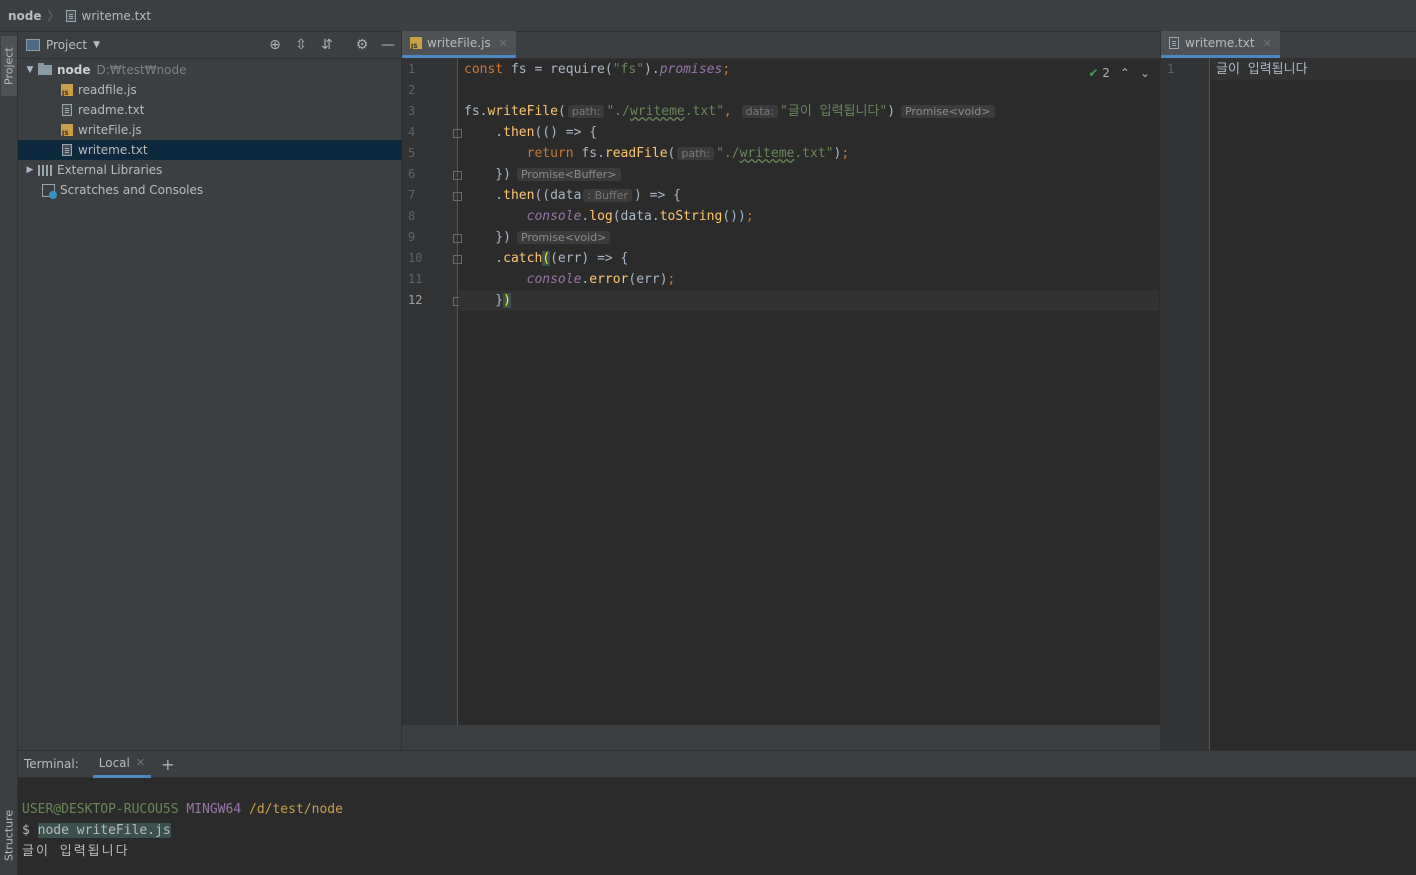  What do you see at coordinates (412, 153) in the screenshot?
I see `line-number: 5` at bounding box center [412, 153].